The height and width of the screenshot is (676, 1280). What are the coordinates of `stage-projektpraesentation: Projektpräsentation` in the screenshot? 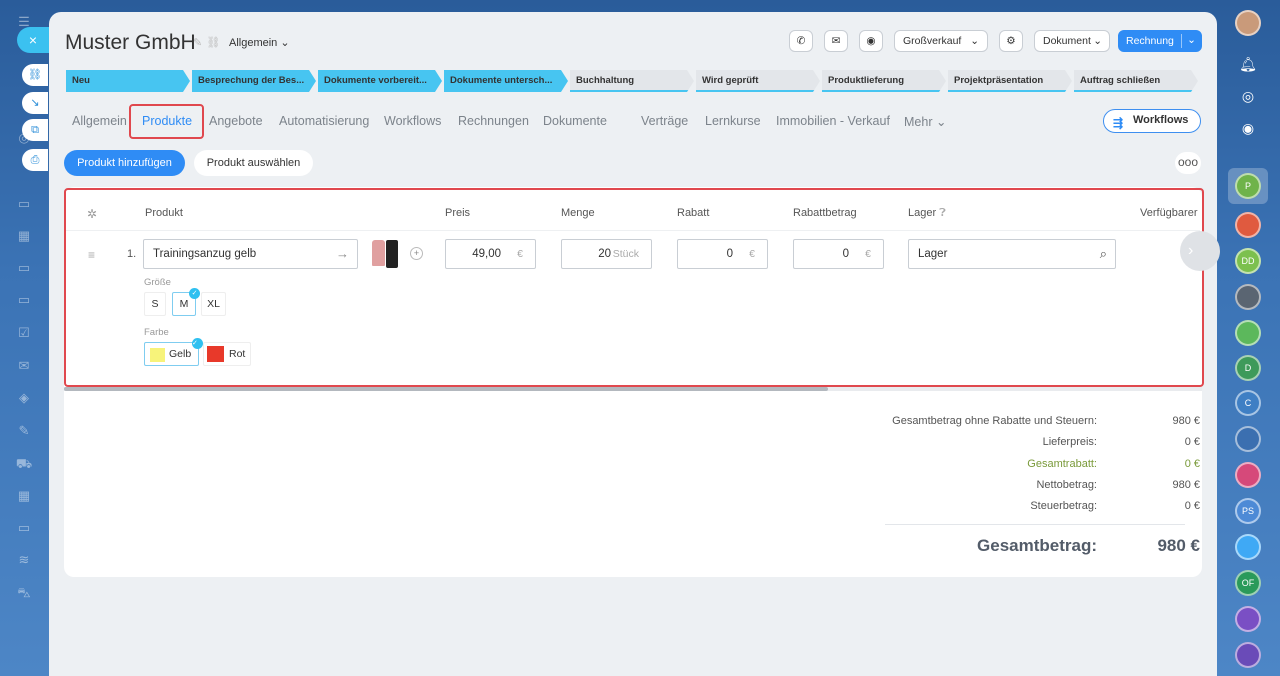 It's located at (1010, 81).